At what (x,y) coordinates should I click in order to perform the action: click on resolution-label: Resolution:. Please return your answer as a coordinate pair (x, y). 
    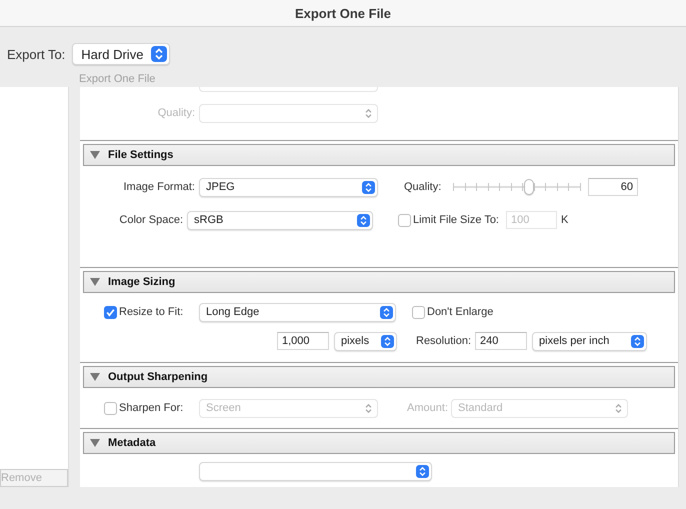
    Looking at the image, I should click on (444, 341).